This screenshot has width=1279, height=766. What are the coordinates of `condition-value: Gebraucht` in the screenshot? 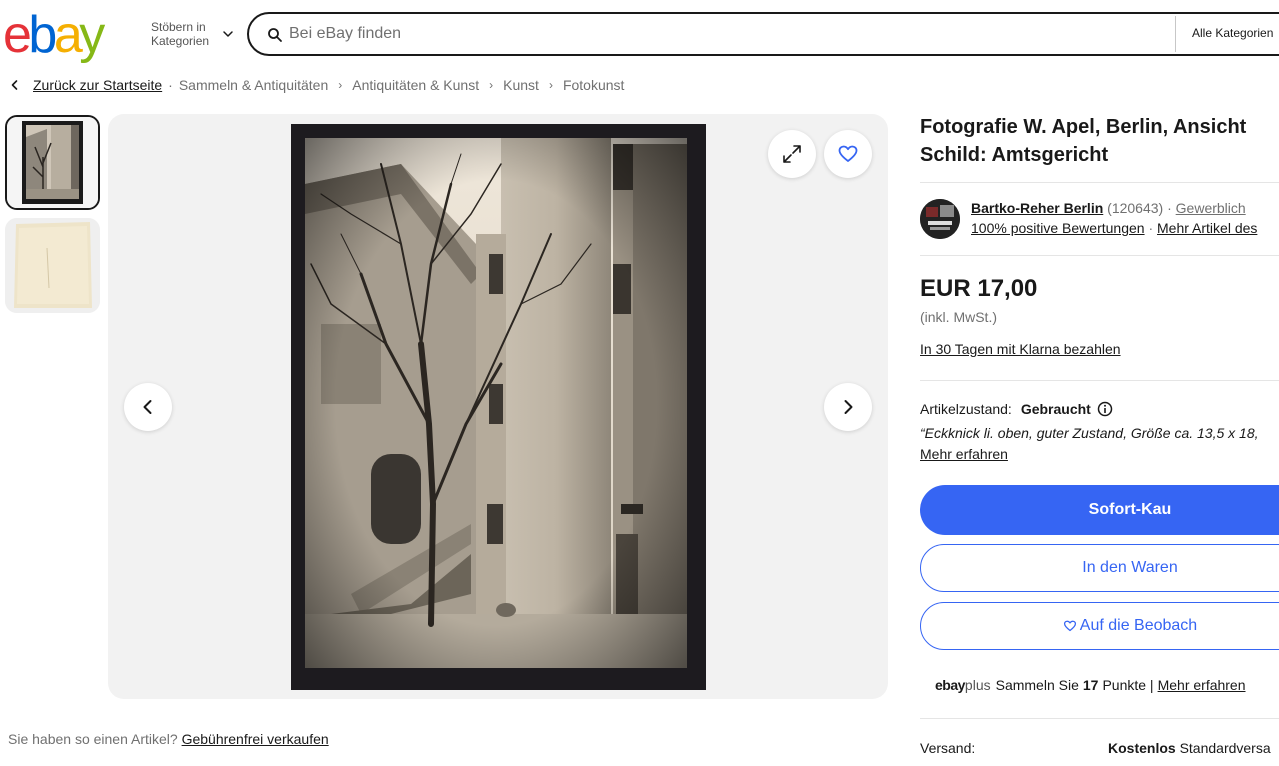 It's located at (1055, 409).